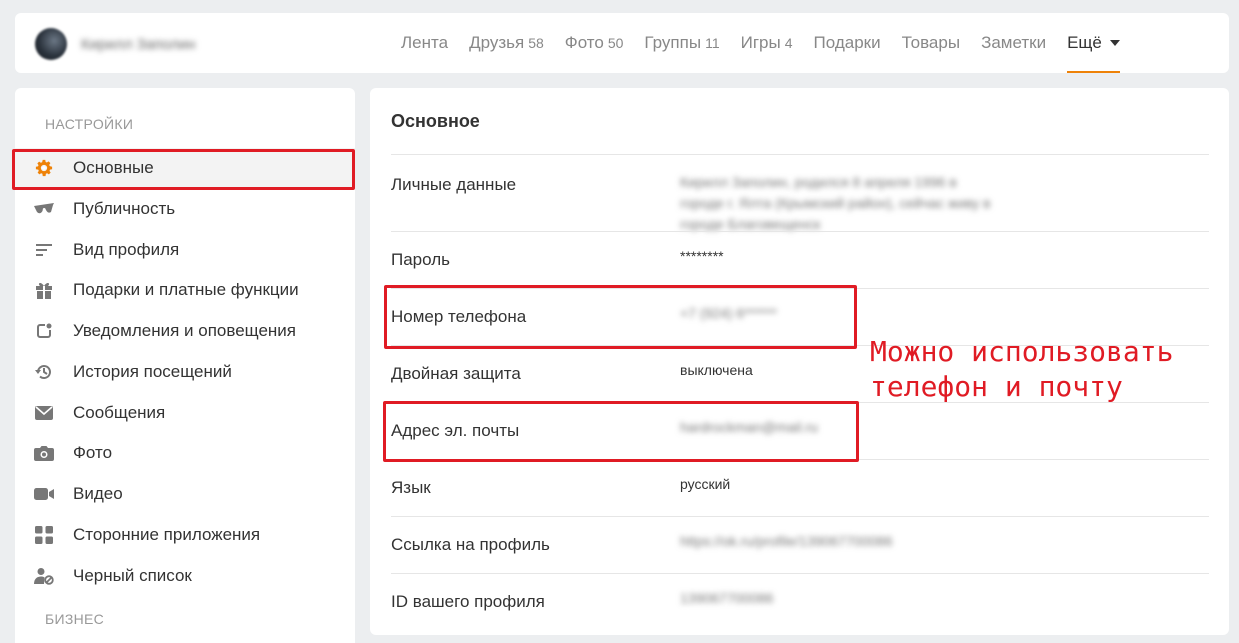 The height and width of the screenshot is (643, 1239). I want to click on sidebar-item-label: Фото, so click(93, 452).